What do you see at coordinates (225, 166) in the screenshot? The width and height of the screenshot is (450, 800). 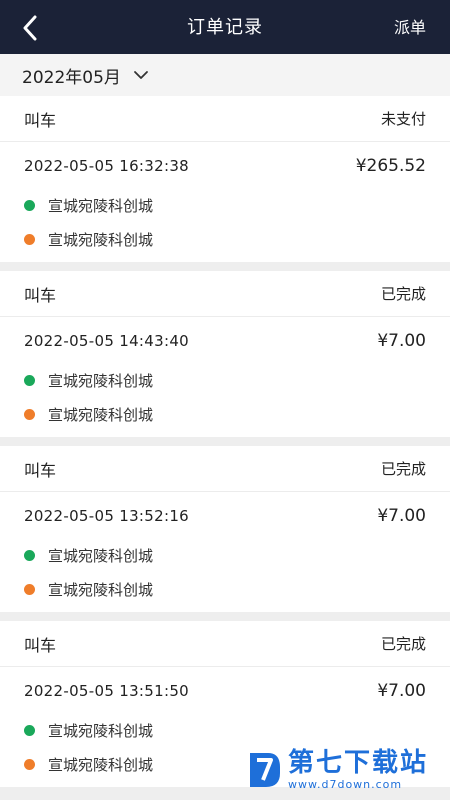 I see `order-time-row: 2022-05-05 16:32:38 ¥265.52` at bounding box center [225, 166].